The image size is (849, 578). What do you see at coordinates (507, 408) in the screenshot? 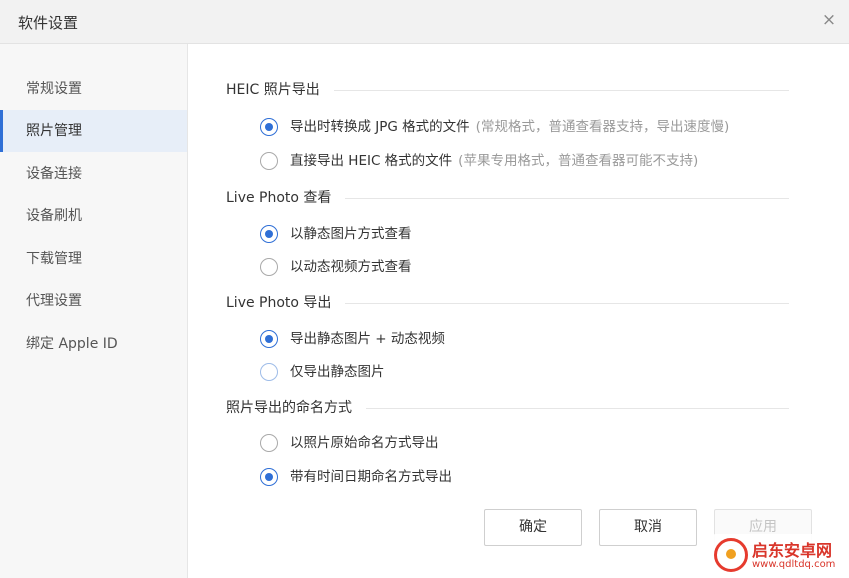
I see `section-naming: 照片导出的命名方式` at bounding box center [507, 408].